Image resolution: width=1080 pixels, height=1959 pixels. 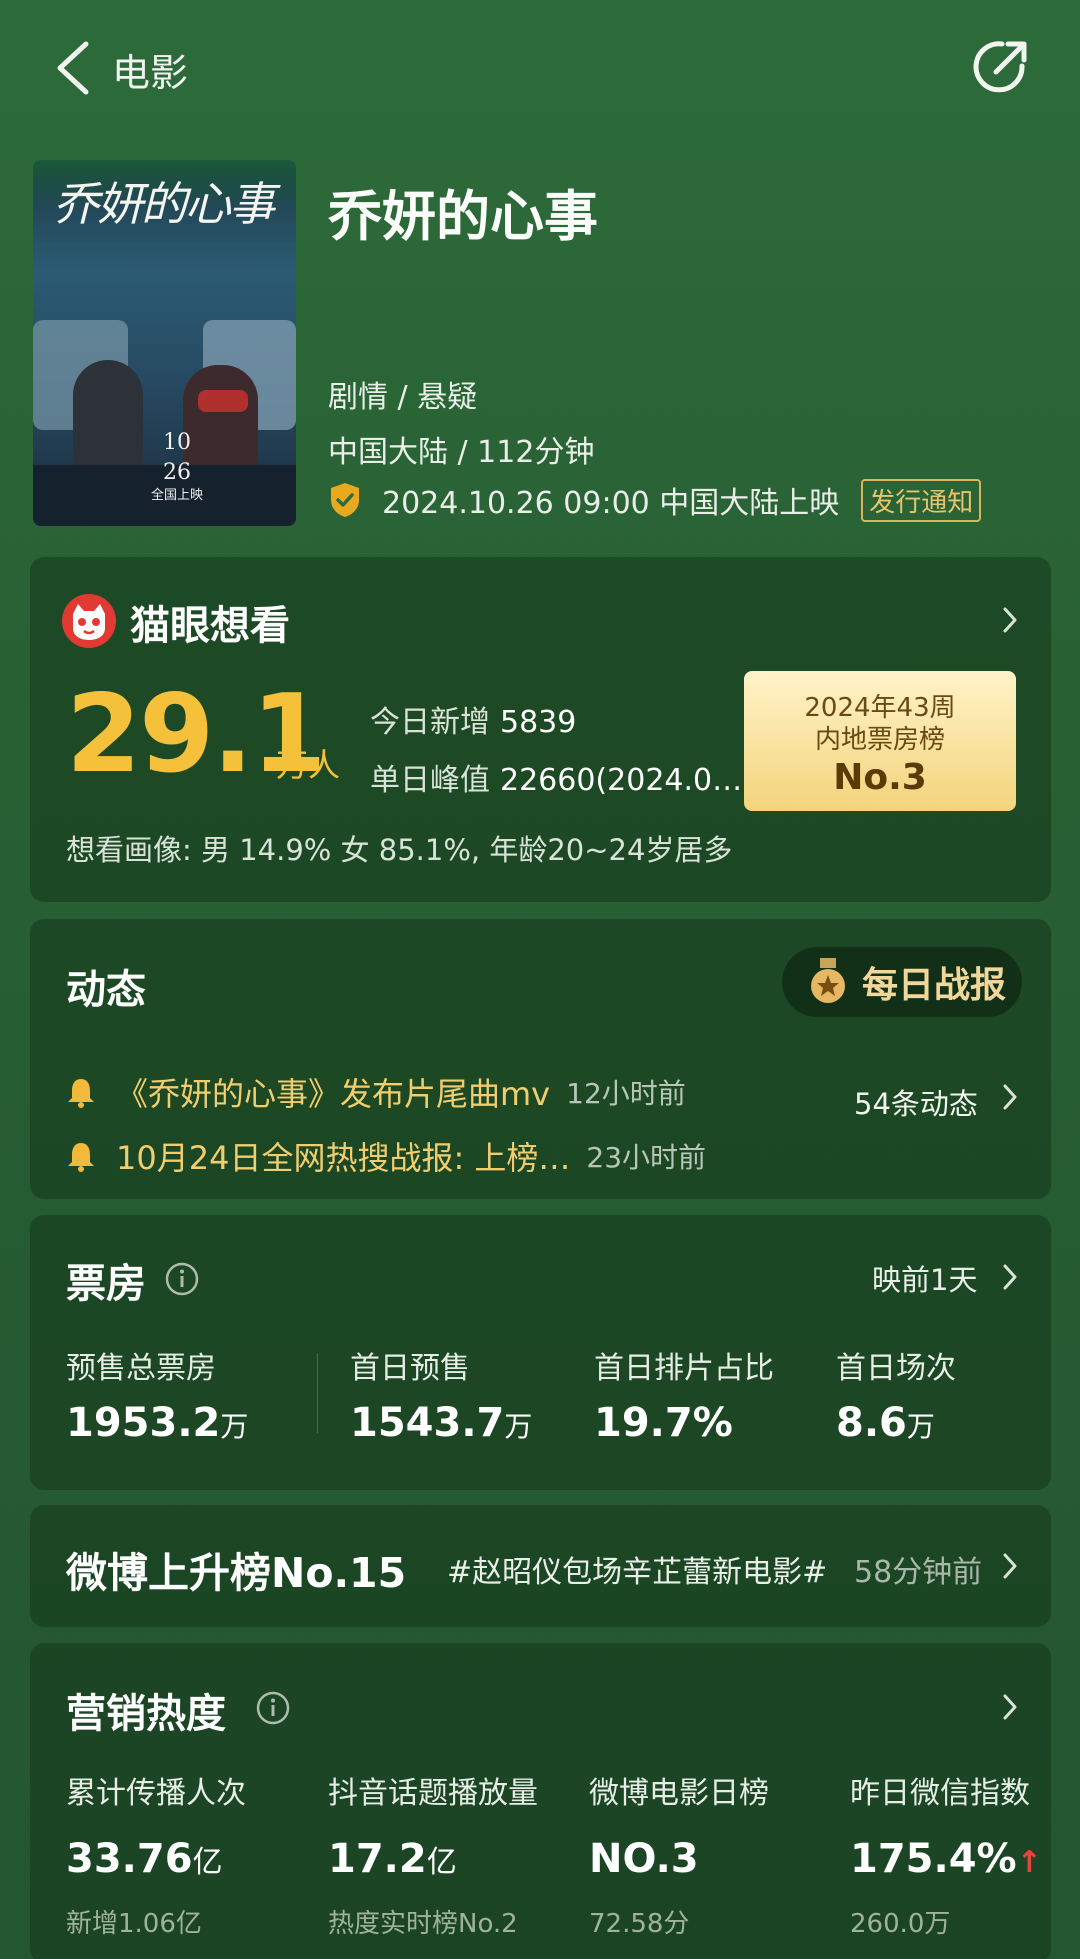 I want to click on news-item: 《乔妍的心事》发布片尾曲mv 12小时前, so click(x=376, y=1092).